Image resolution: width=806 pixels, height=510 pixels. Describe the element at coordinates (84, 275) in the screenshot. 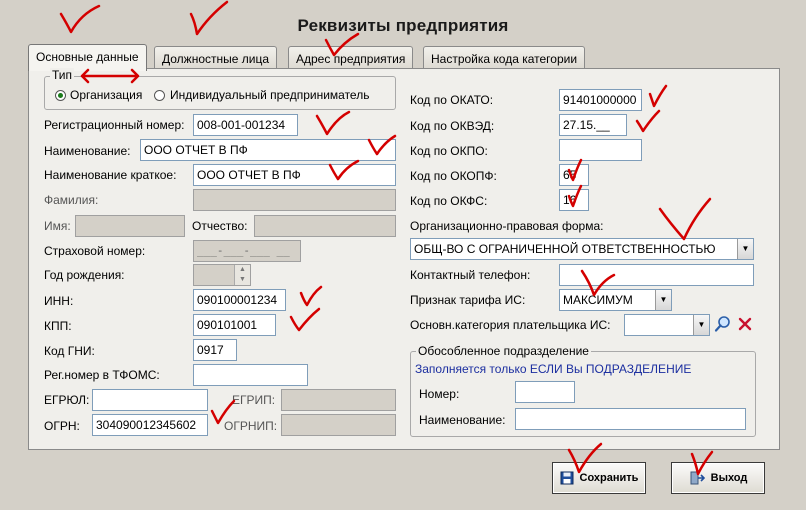

I see `birth-year-label: Год рождения:` at that location.